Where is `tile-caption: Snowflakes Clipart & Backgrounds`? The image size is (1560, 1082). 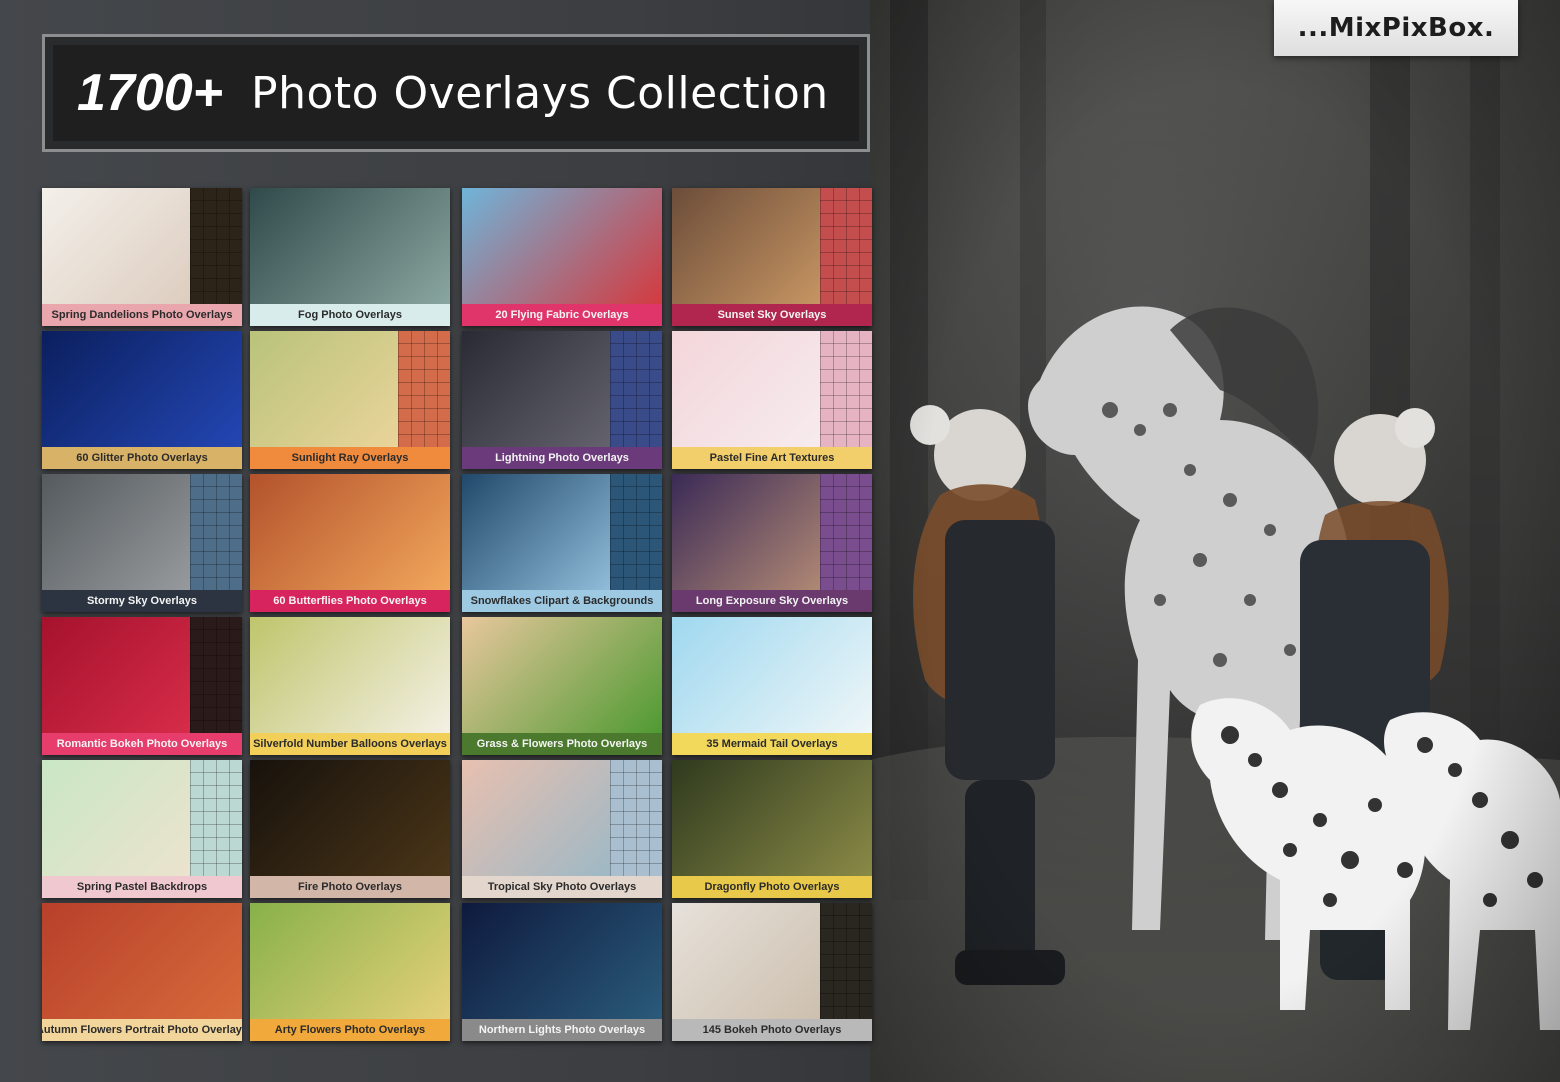
tile-caption: Snowflakes Clipart & Backgrounds is located at coordinates (562, 601).